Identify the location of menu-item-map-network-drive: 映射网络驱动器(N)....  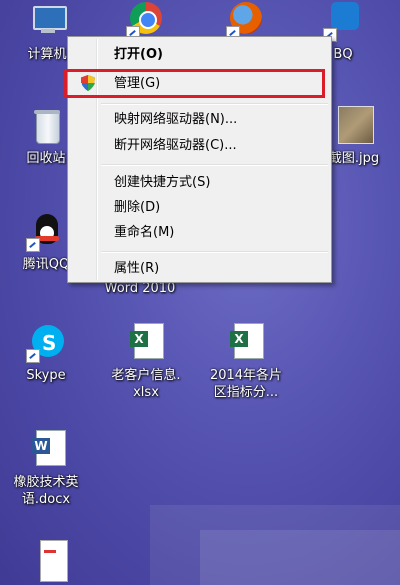
(175, 120).